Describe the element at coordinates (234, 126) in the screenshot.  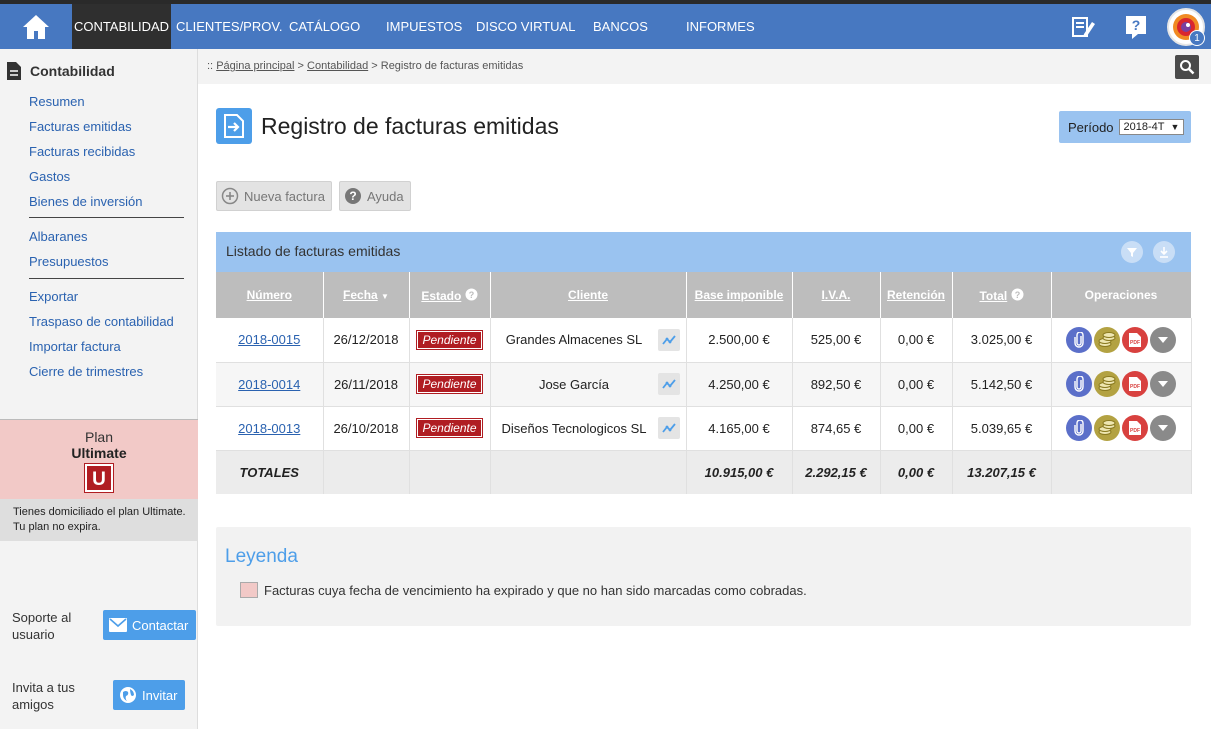
I see `title-icon-box` at that location.